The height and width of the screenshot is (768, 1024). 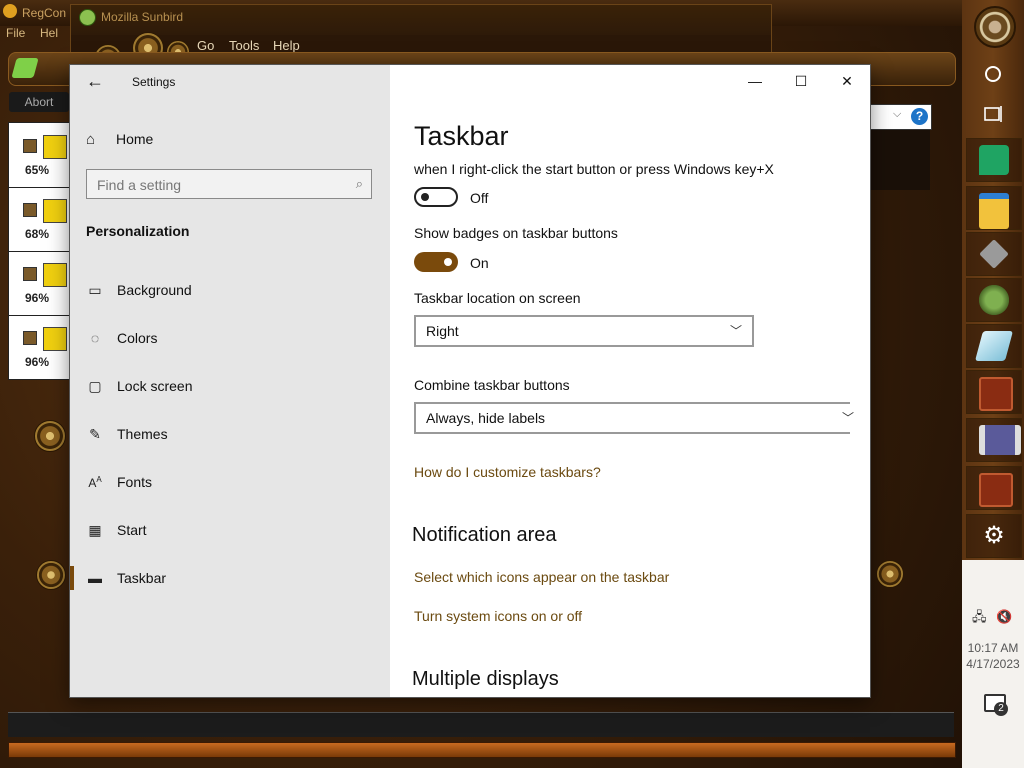 I want to click on tray-icons: 🖧 🔇, so click(x=992, y=619).